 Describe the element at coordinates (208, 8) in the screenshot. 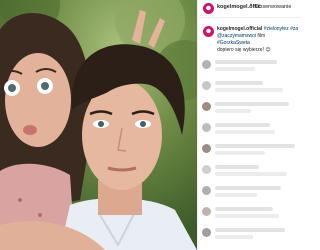

I see `profile-avatar` at that location.